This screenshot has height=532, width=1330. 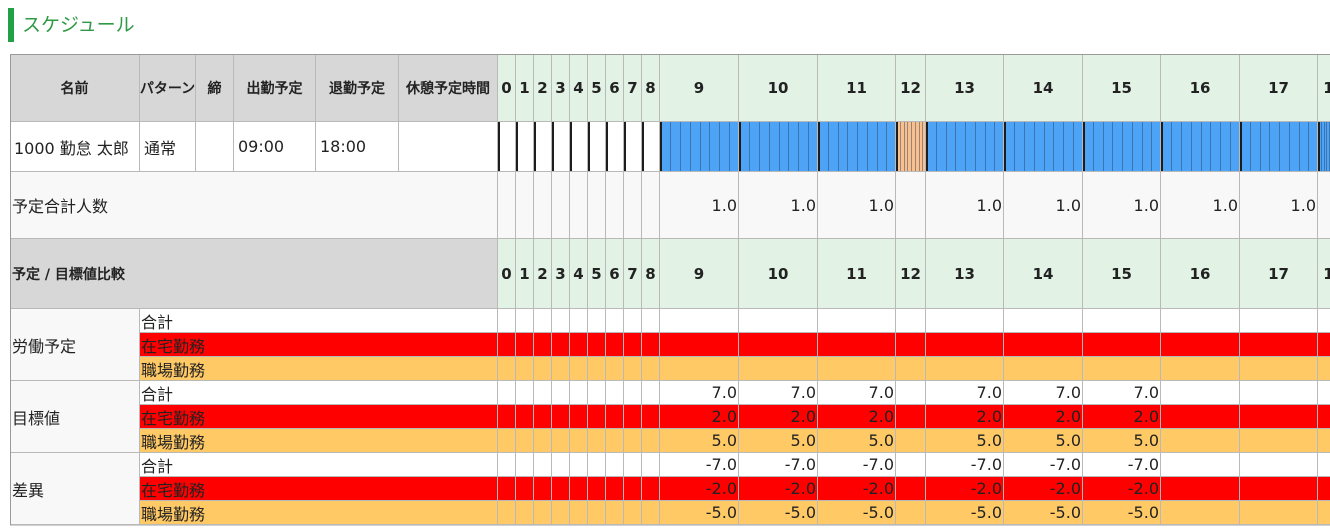 I want to click on bottom-border, so click(x=670, y=525).